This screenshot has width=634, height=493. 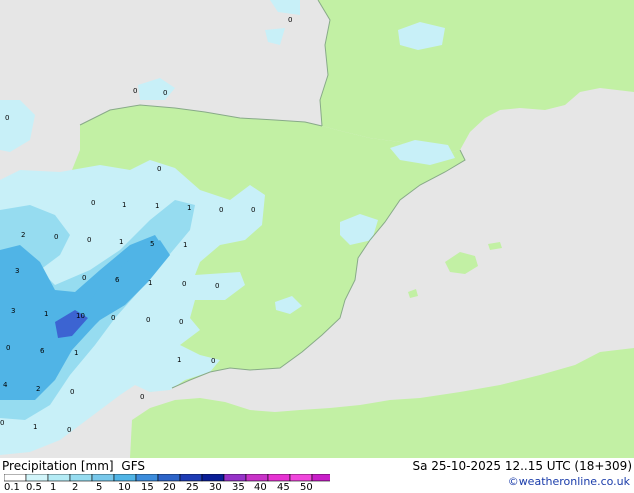 What do you see at coordinates (53, 487) in the screenshot?
I see `scale-label: 1` at bounding box center [53, 487].